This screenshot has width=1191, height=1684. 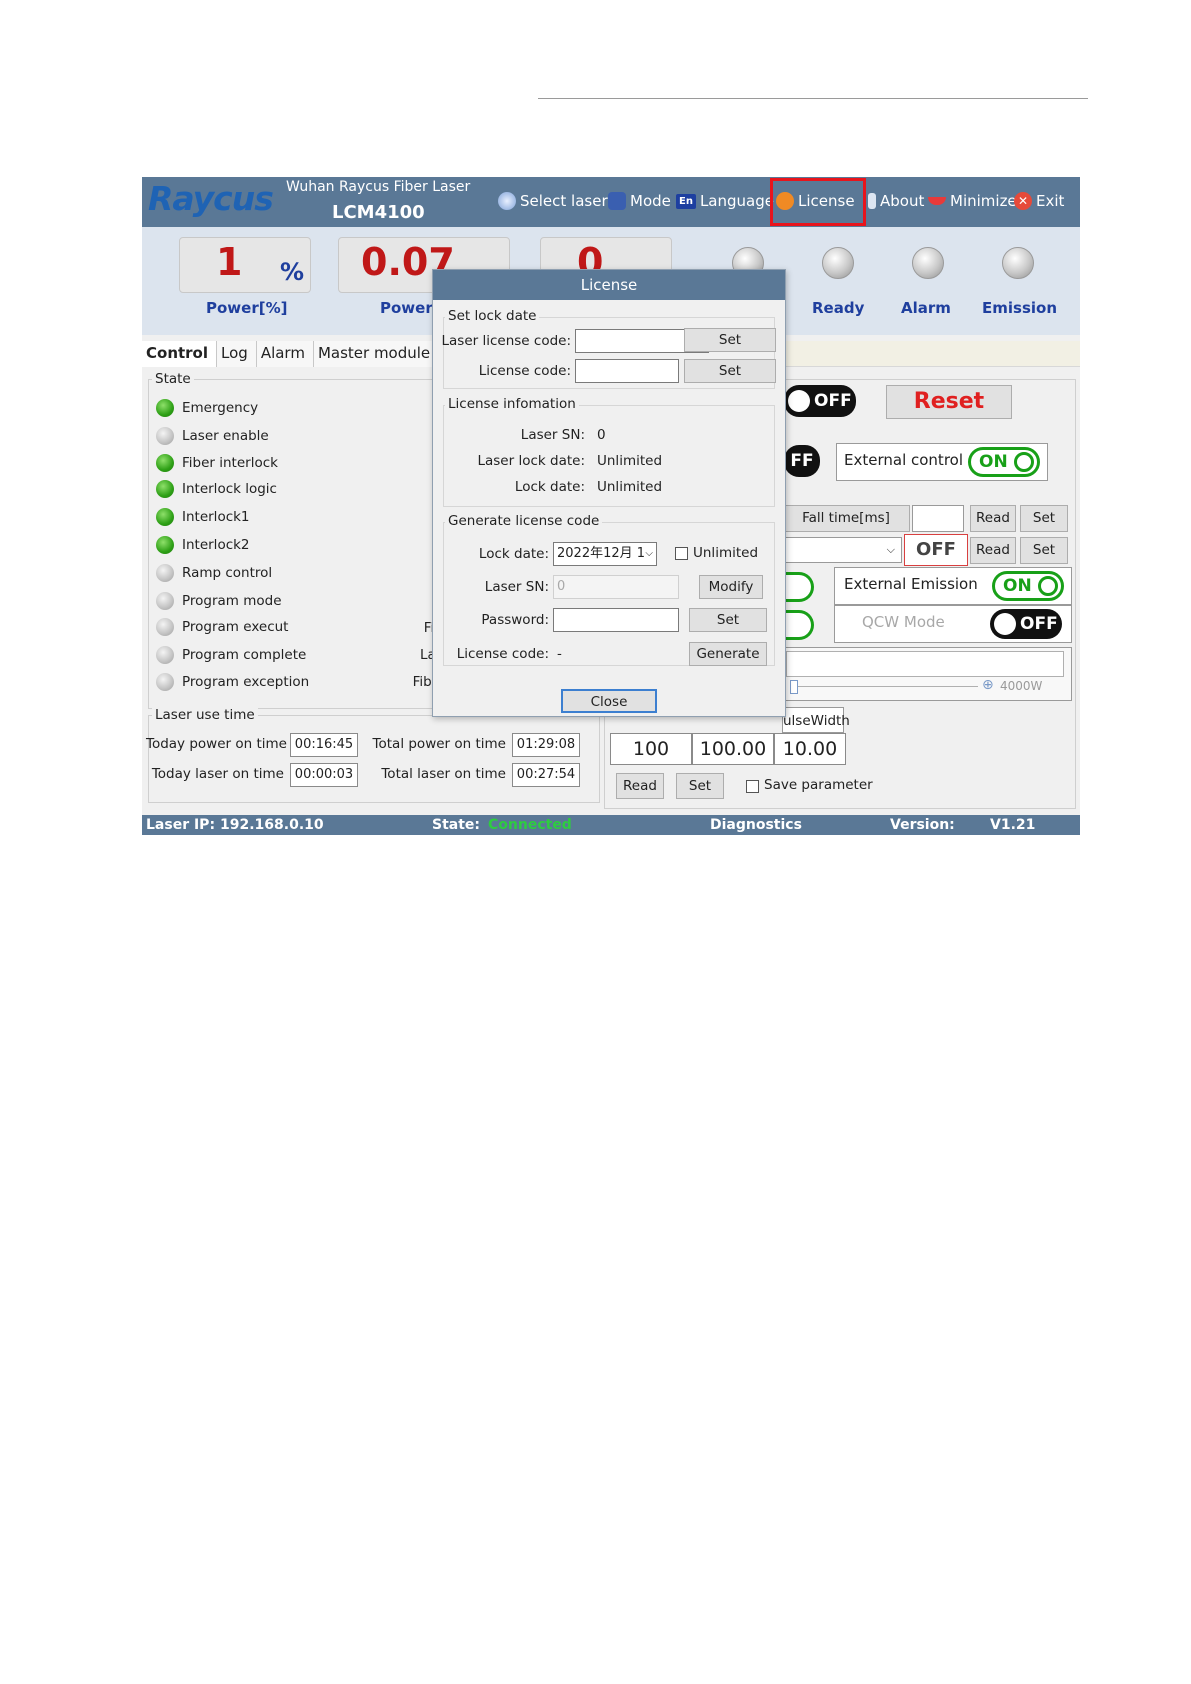 I want to click on state-label: Emergency, so click(x=220, y=408).